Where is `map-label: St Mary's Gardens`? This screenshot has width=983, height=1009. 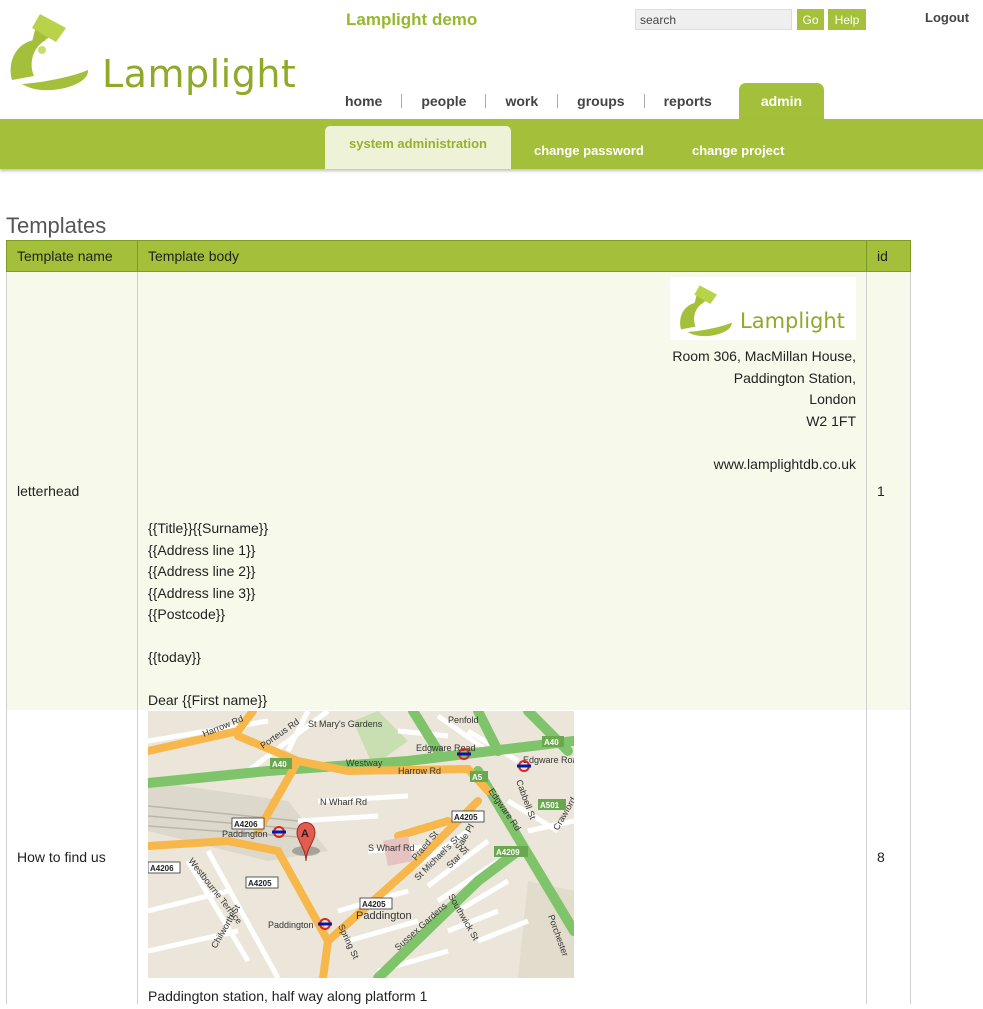
map-label: St Mary's Gardens is located at coordinates (345, 724).